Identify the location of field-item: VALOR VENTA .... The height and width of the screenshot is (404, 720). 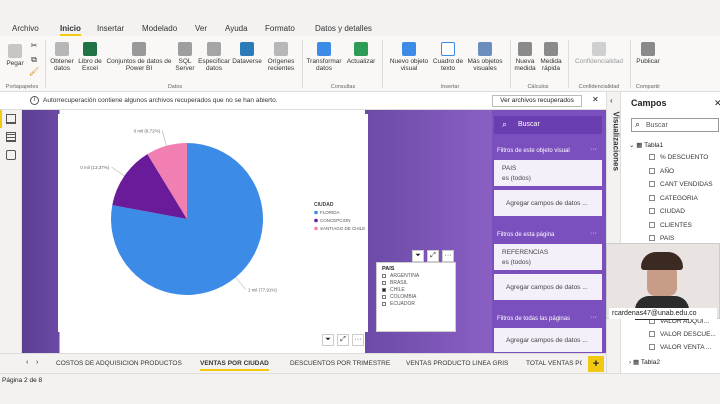
(680, 347).